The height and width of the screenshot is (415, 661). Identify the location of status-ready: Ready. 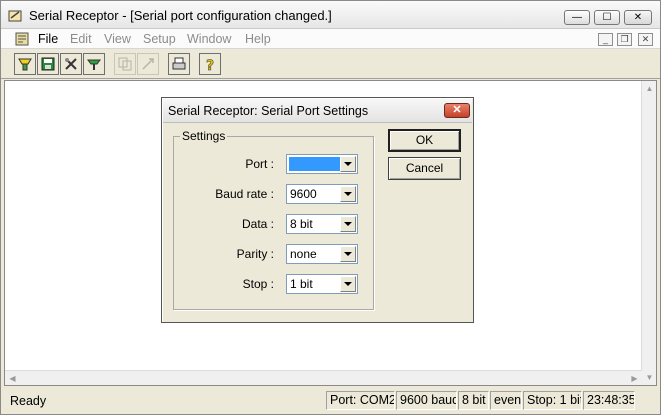
(28, 401).